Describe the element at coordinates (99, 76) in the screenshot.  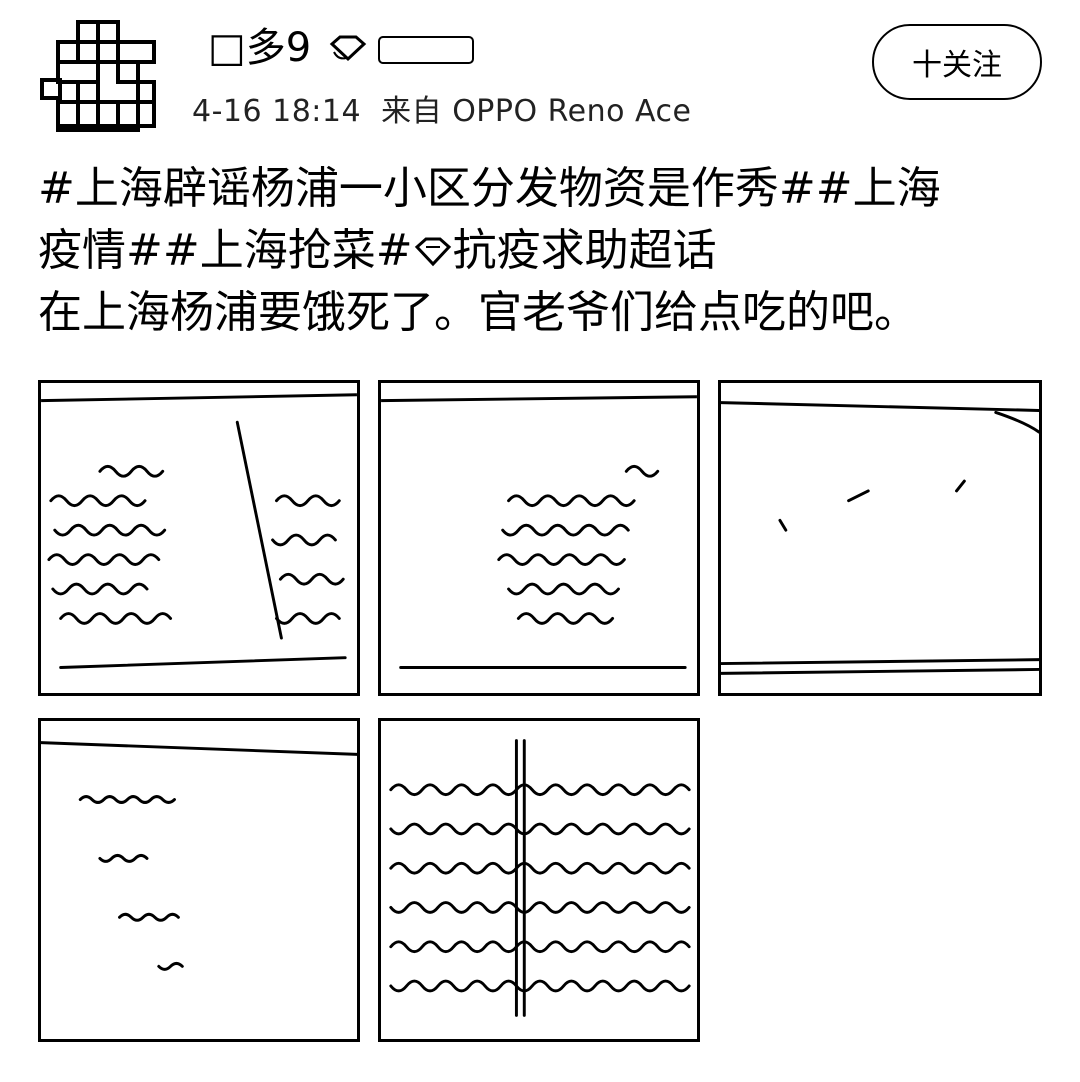
I see `avatar` at that location.